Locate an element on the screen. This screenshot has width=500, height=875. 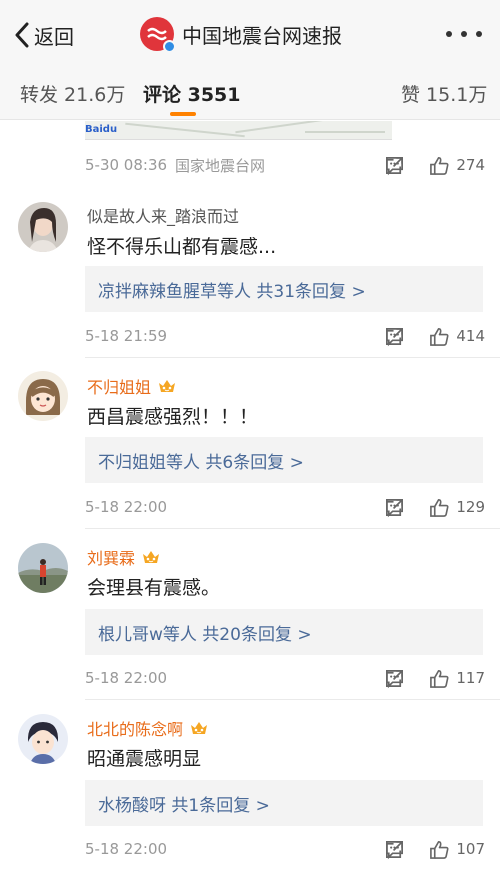
comment-author-name: 刘巽霖 is located at coordinates (111, 558).